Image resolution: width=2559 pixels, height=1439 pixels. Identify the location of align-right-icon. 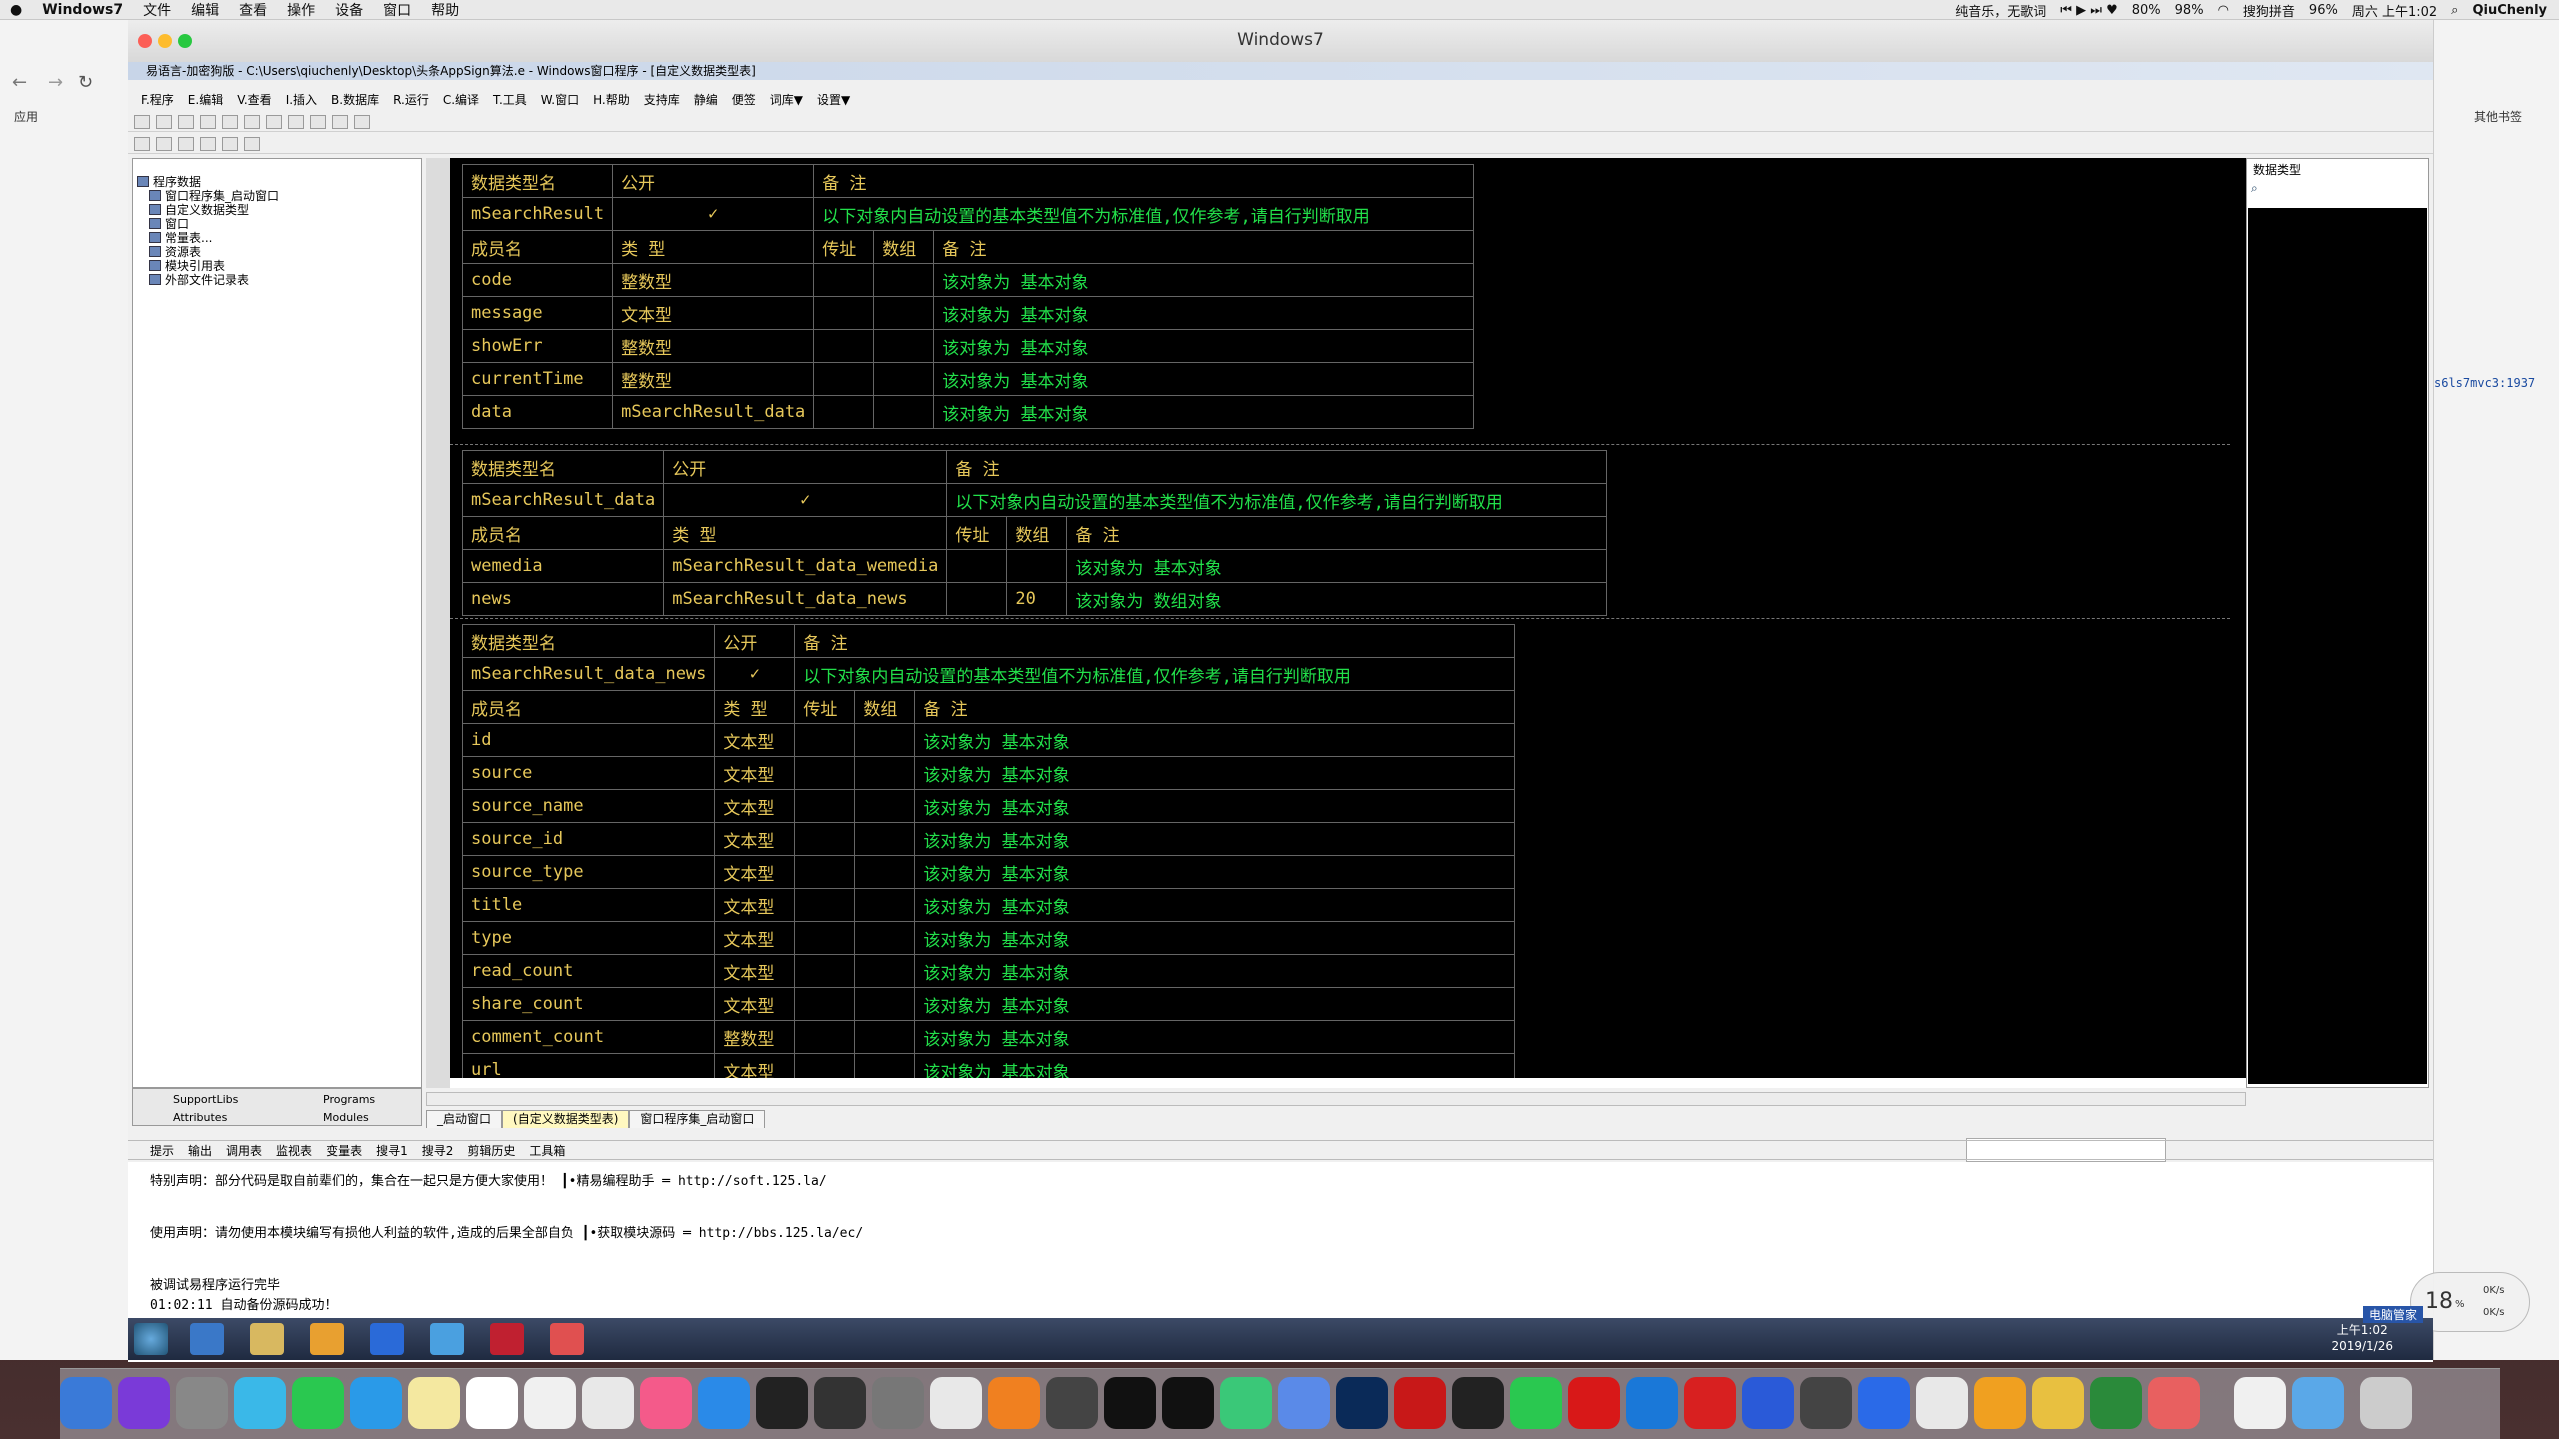
(164, 143).